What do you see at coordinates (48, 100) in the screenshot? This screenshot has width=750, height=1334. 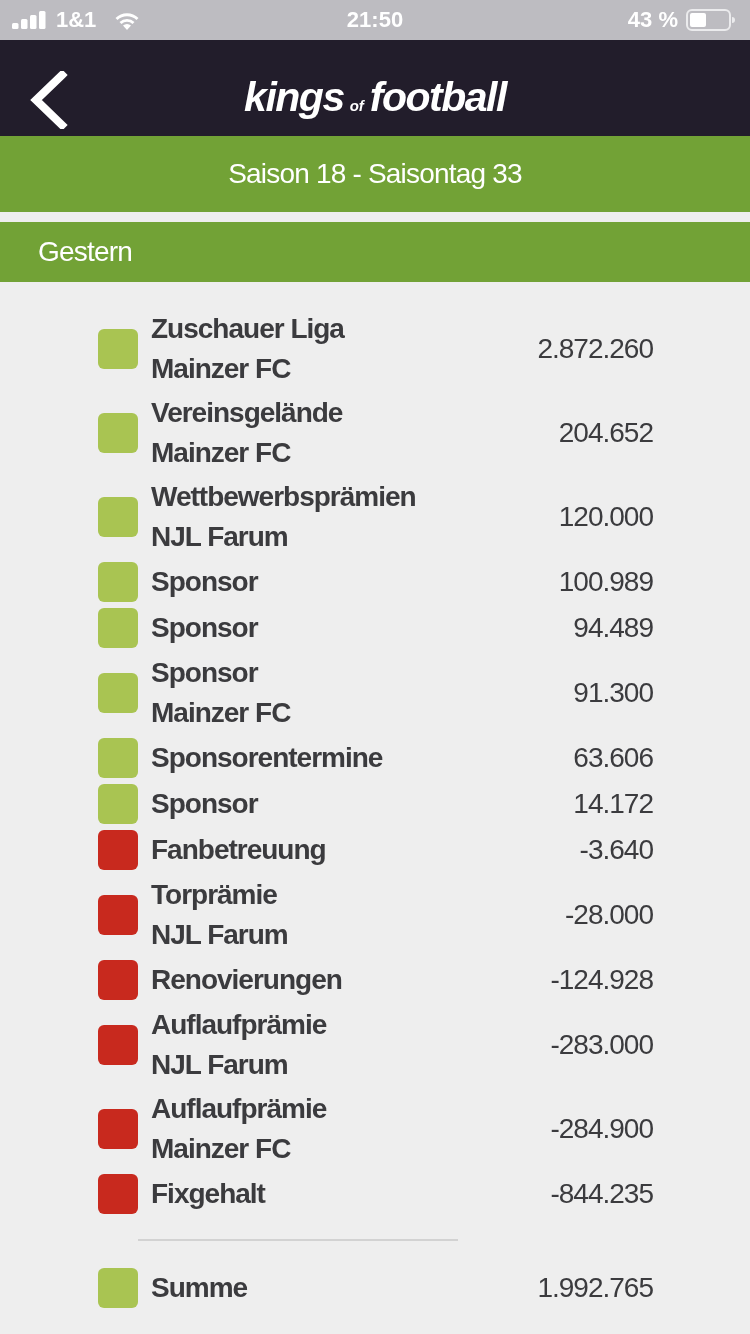 I see `chevron-left-icon` at bounding box center [48, 100].